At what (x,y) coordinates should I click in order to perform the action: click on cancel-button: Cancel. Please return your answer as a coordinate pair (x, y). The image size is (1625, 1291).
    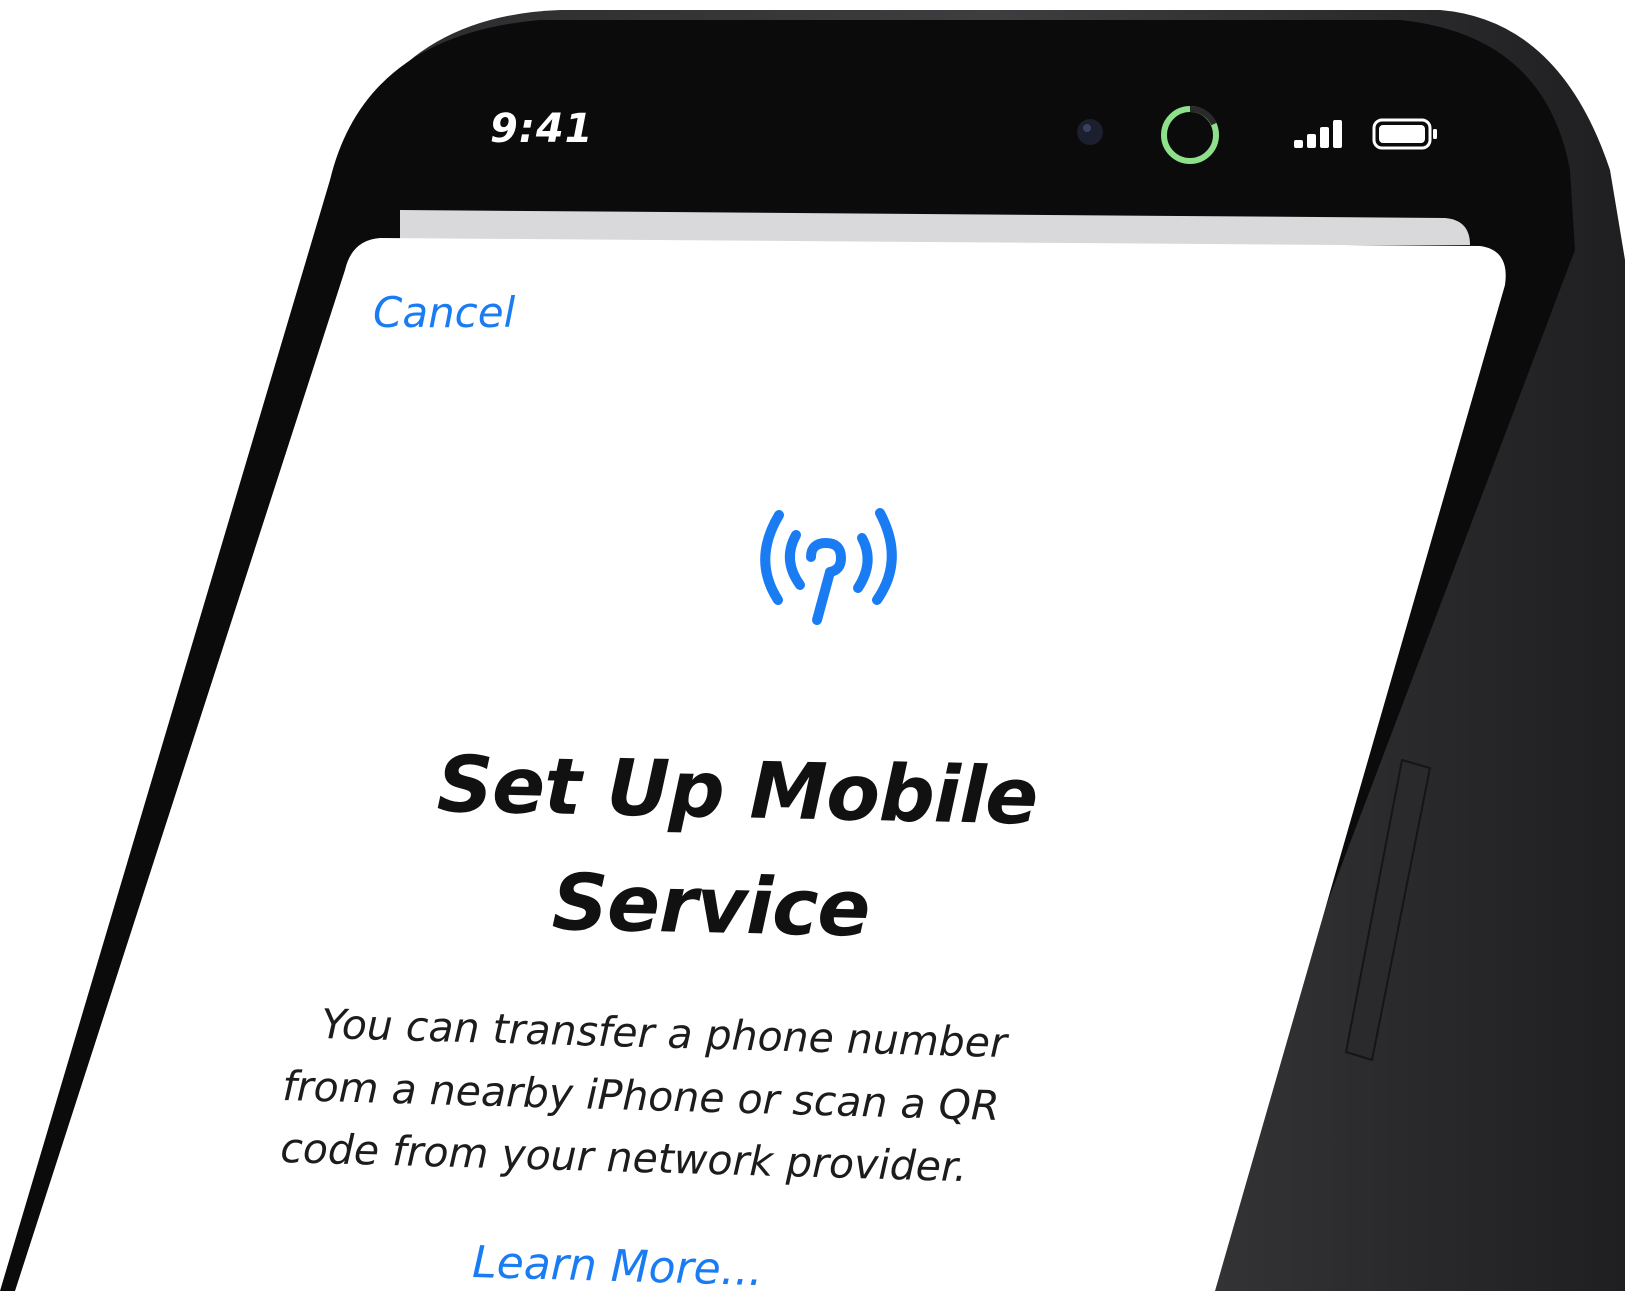
    Looking at the image, I should click on (444, 312).